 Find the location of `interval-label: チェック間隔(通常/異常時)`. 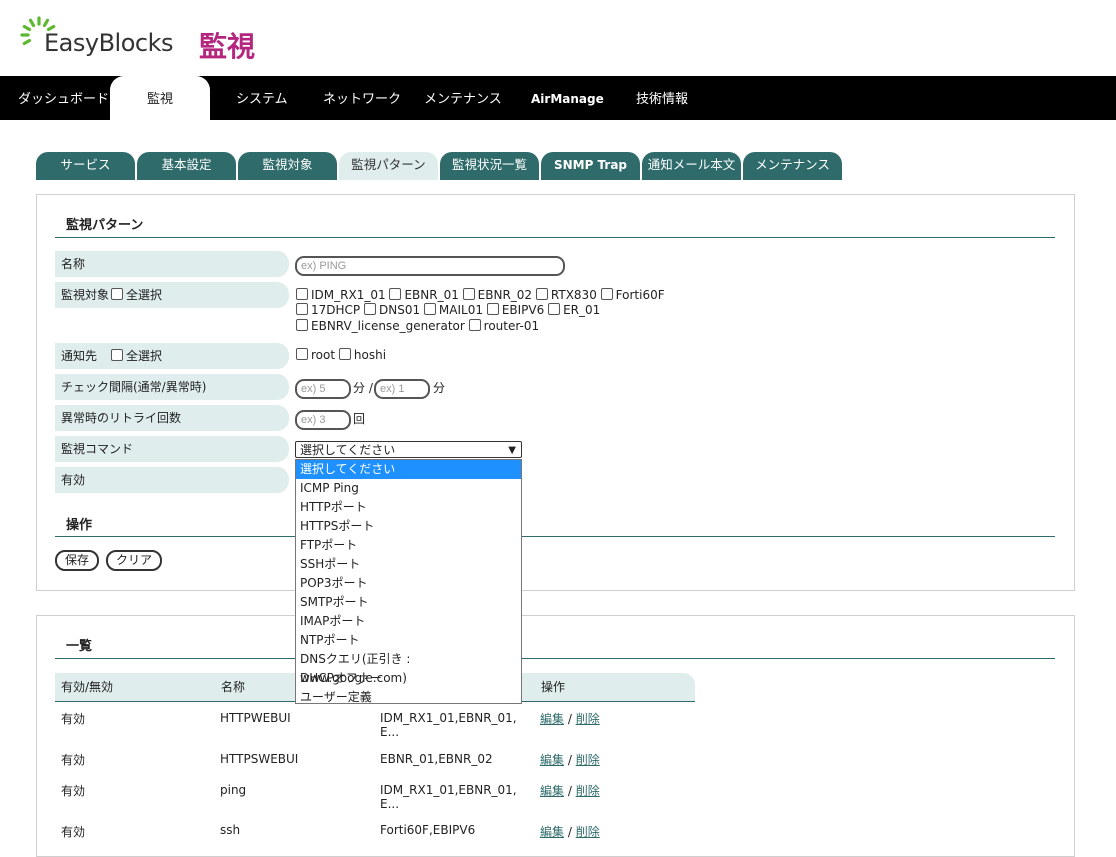

interval-label: チェック間隔(通常/異常時) is located at coordinates (172, 387).